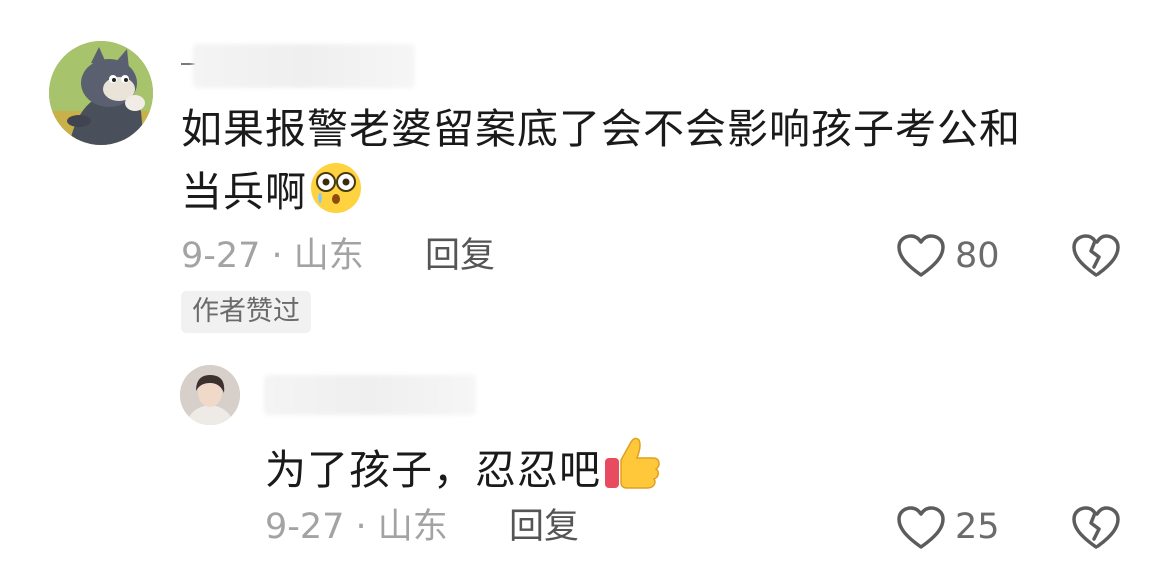 The height and width of the screenshot is (574, 1170). What do you see at coordinates (1096, 528) in the screenshot?
I see `reply-broken-heart-icon` at bounding box center [1096, 528].